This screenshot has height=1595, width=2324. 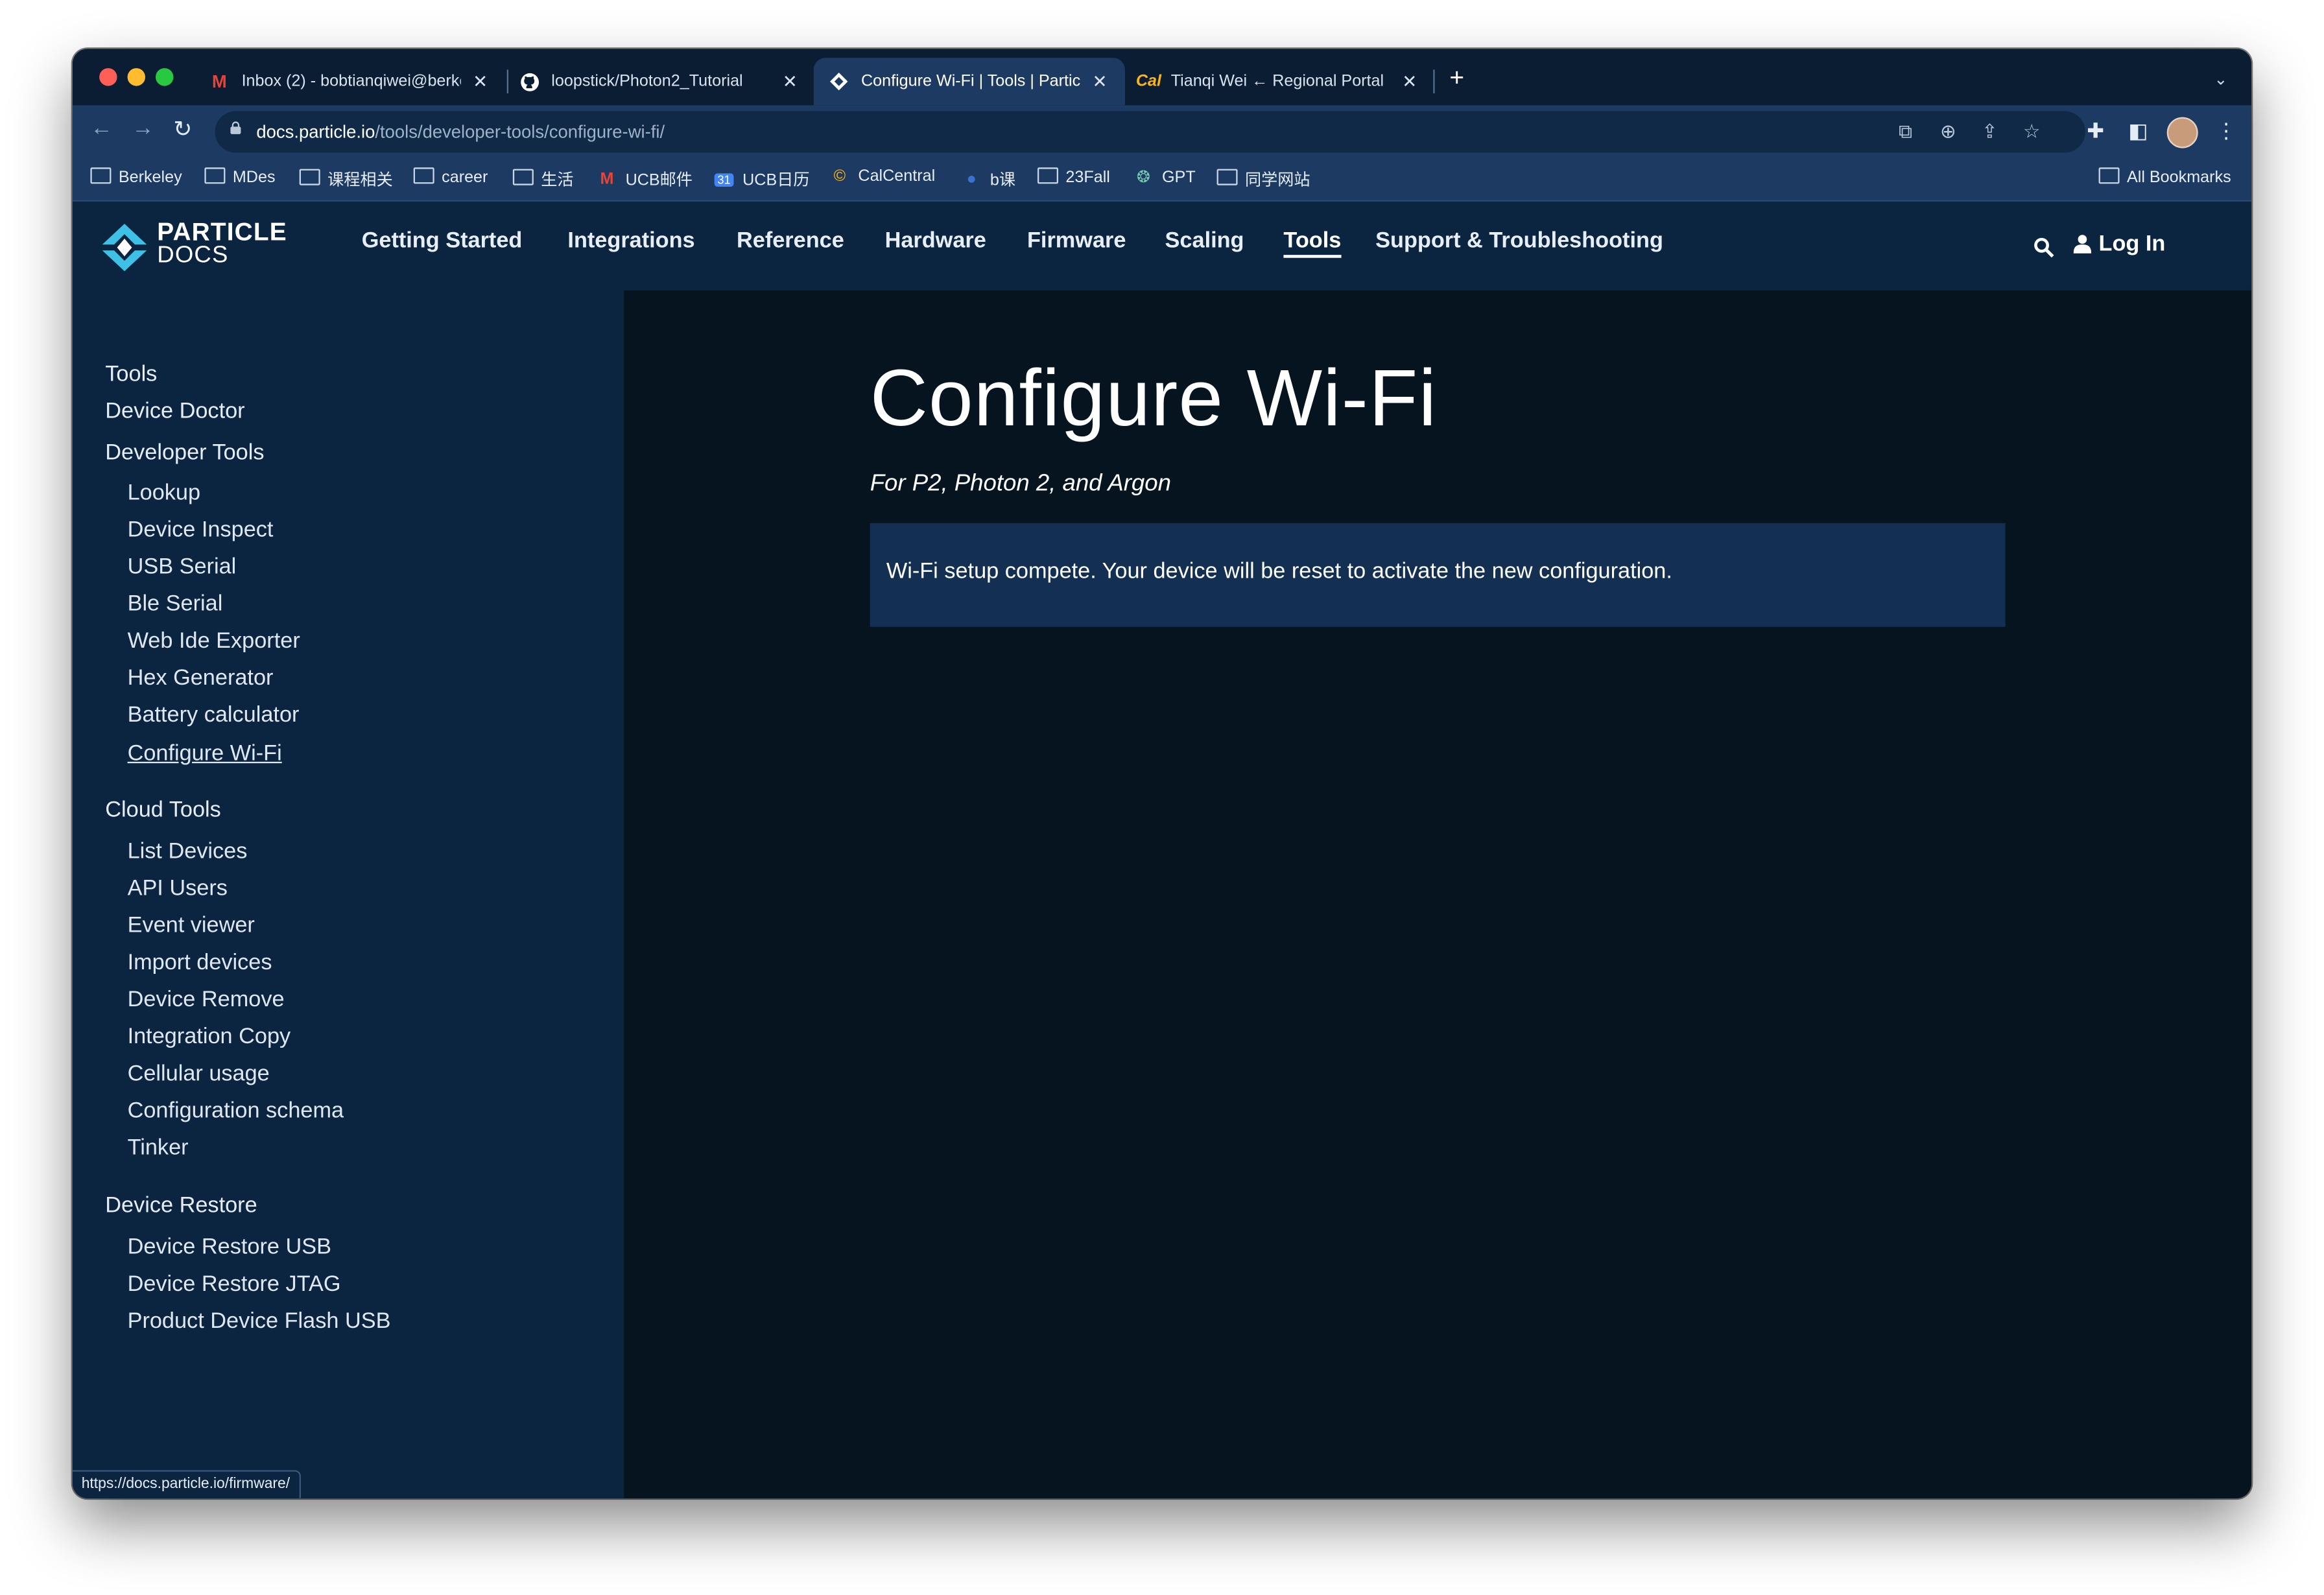 I want to click on sidebar-item-hex-generator: Hex Generator, so click(x=201, y=678).